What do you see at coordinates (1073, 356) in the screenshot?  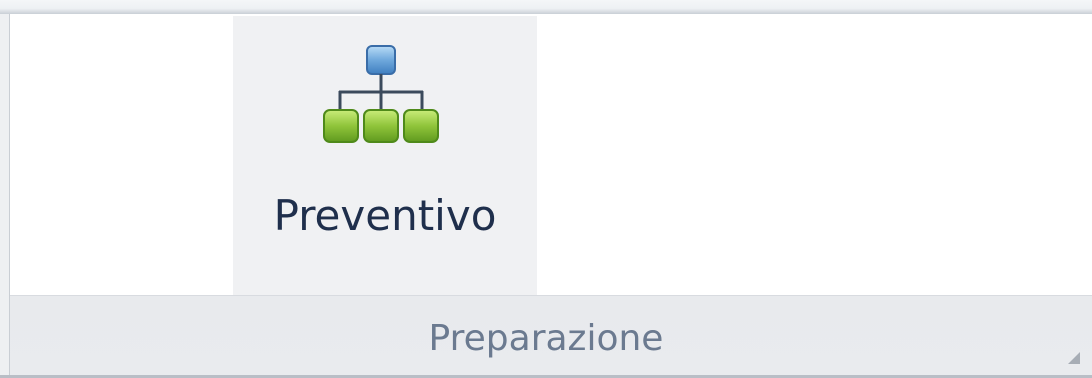 I see `dialog-launcher-icon` at bounding box center [1073, 356].